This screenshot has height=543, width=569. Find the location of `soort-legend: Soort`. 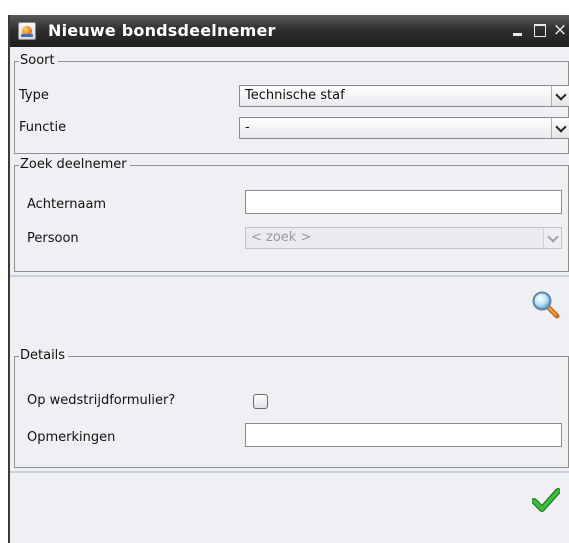

soort-legend: Soort is located at coordinates (38, 61).